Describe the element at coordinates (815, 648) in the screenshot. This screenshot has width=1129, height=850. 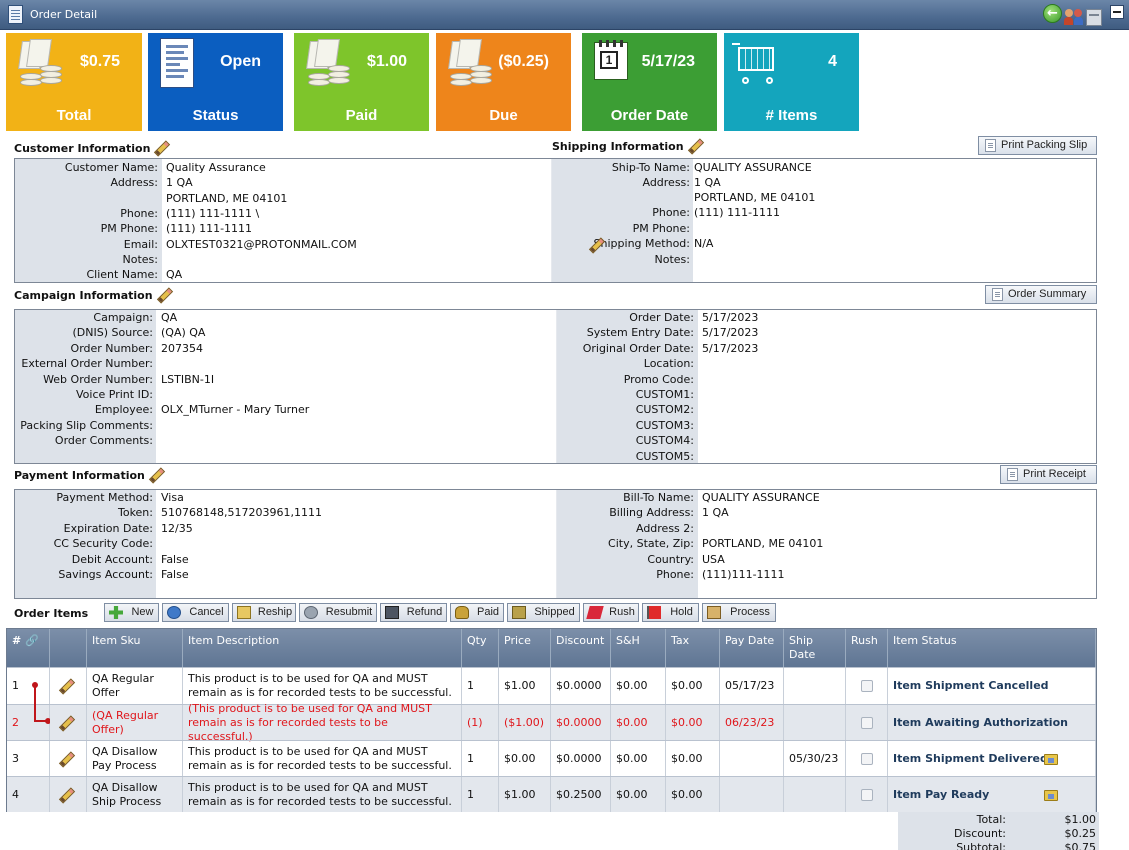
I see `column-header: Ship Date` at that location.